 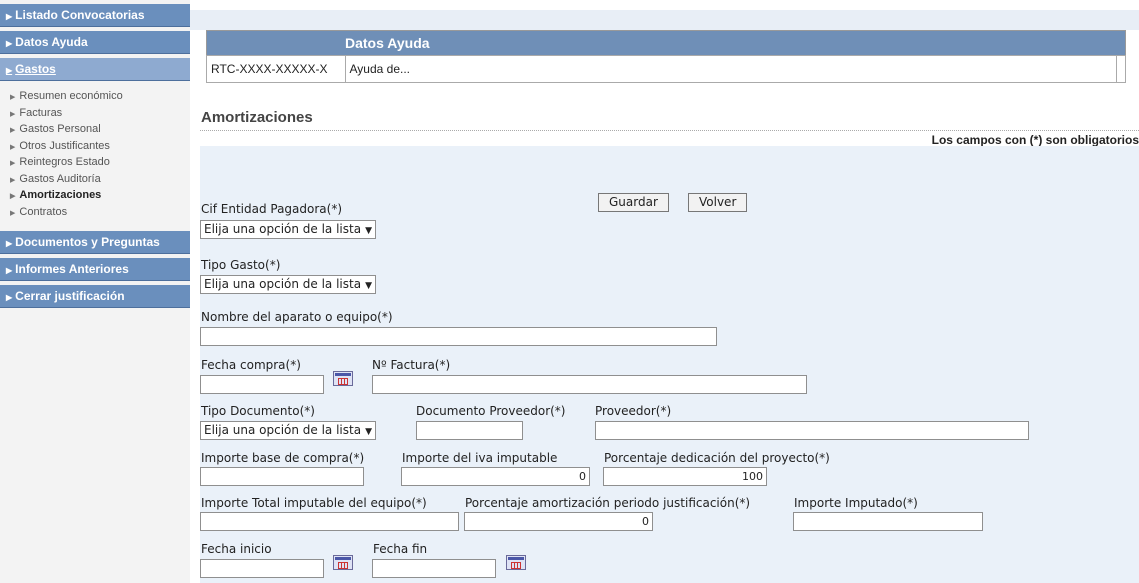 What do you see at coordinates (283, 229) in the screenshot?
I see `cif-select-value: Elija una opción de la lista` at bounding box center [283, 229].